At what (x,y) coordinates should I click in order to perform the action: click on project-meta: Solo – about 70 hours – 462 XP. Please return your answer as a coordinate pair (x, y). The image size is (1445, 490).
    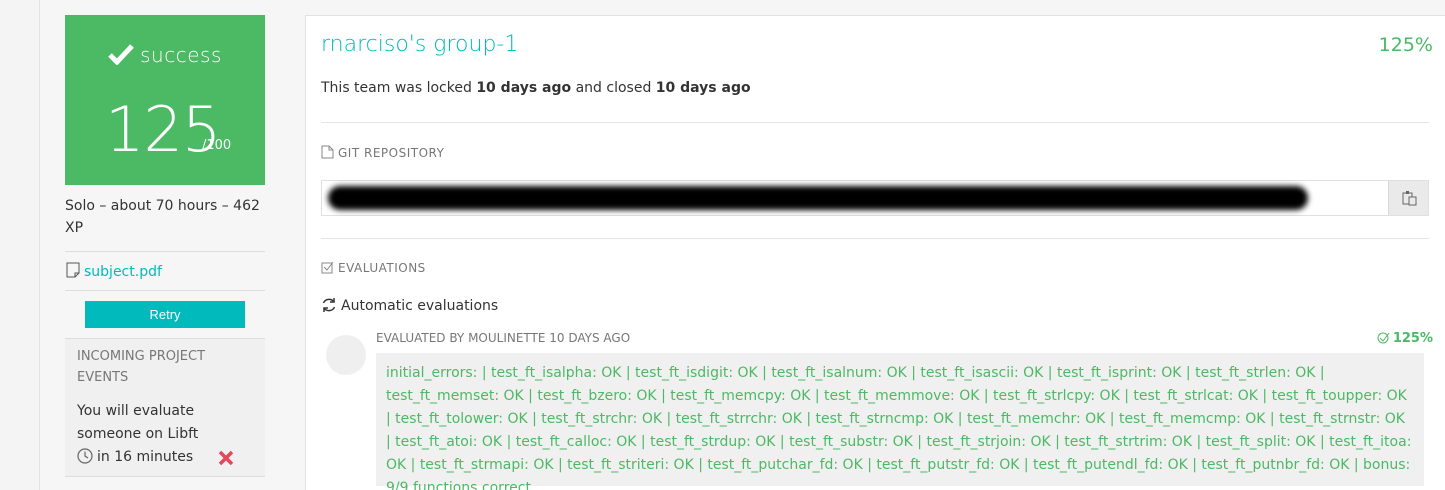
    Looking at the image, I should click on (165, 223).